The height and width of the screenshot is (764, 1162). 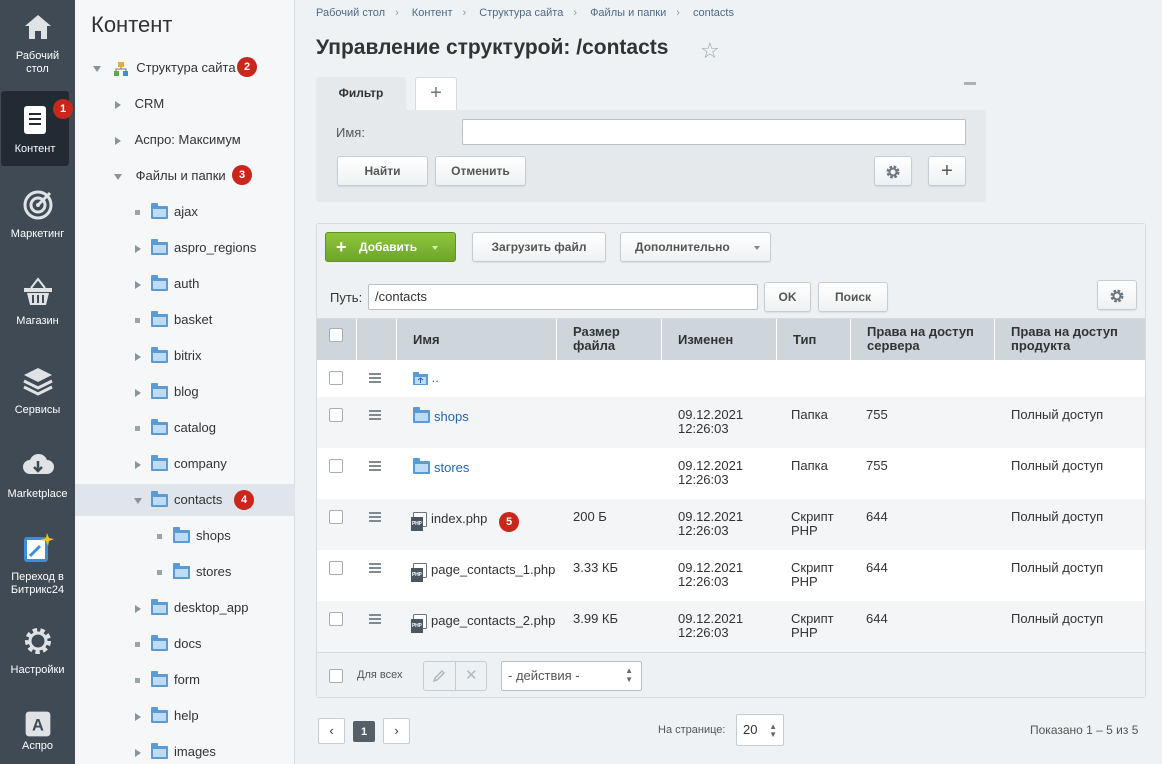 I want to click on column-header-product-rights: Права на доступ продукта, so click(x=1070, y=339).